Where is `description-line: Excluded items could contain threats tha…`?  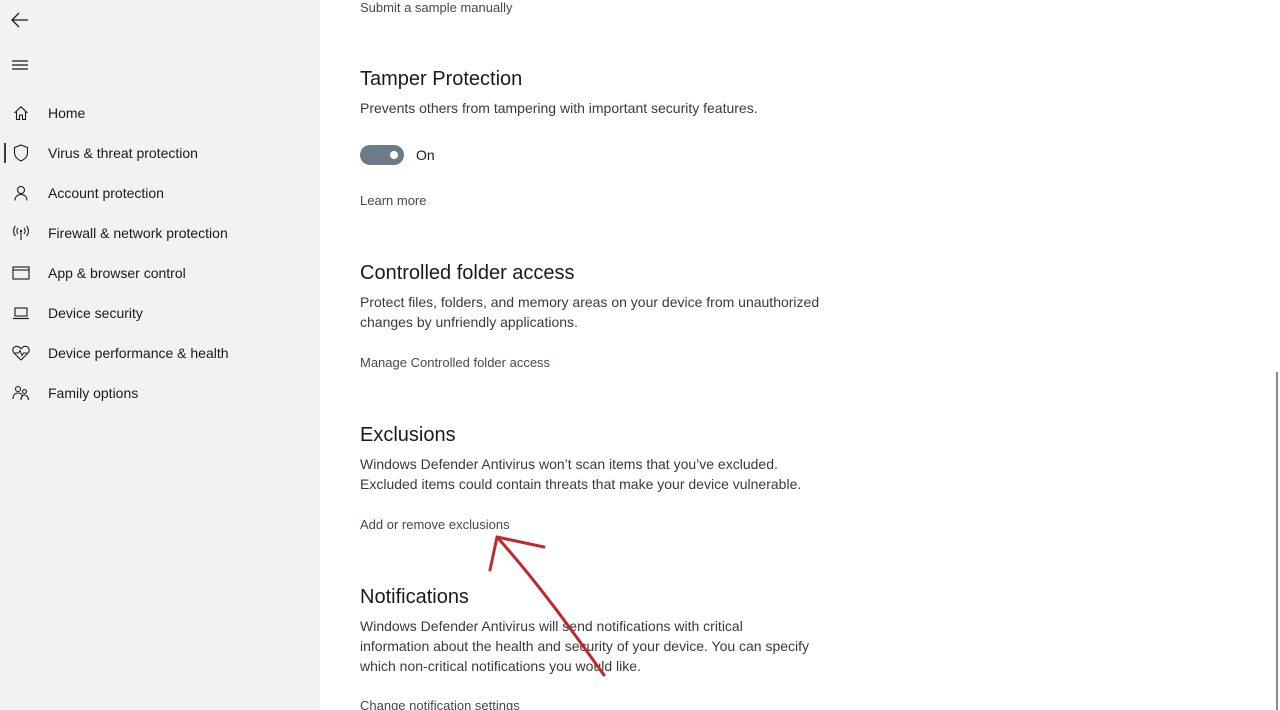 description-line: Excluded items could contain threats tha… is located at coordinates (581, 484).